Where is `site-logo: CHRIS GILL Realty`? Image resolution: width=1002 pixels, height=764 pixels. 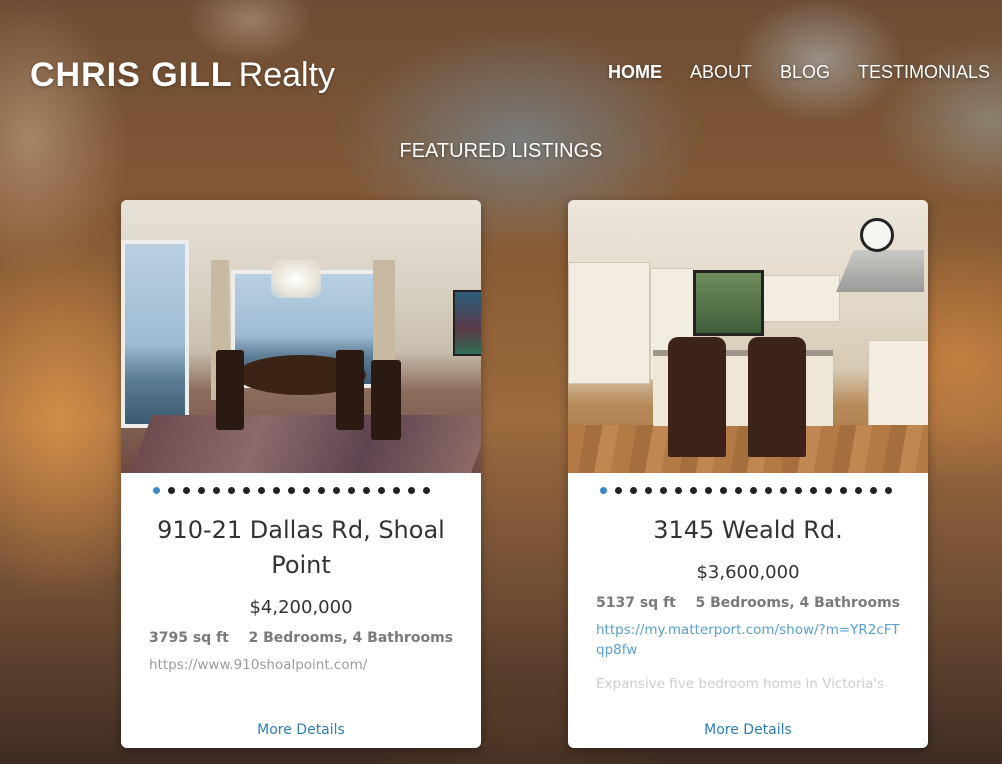
site-logo: CHRIS GILL Realty is located at coordinates (182, 75).